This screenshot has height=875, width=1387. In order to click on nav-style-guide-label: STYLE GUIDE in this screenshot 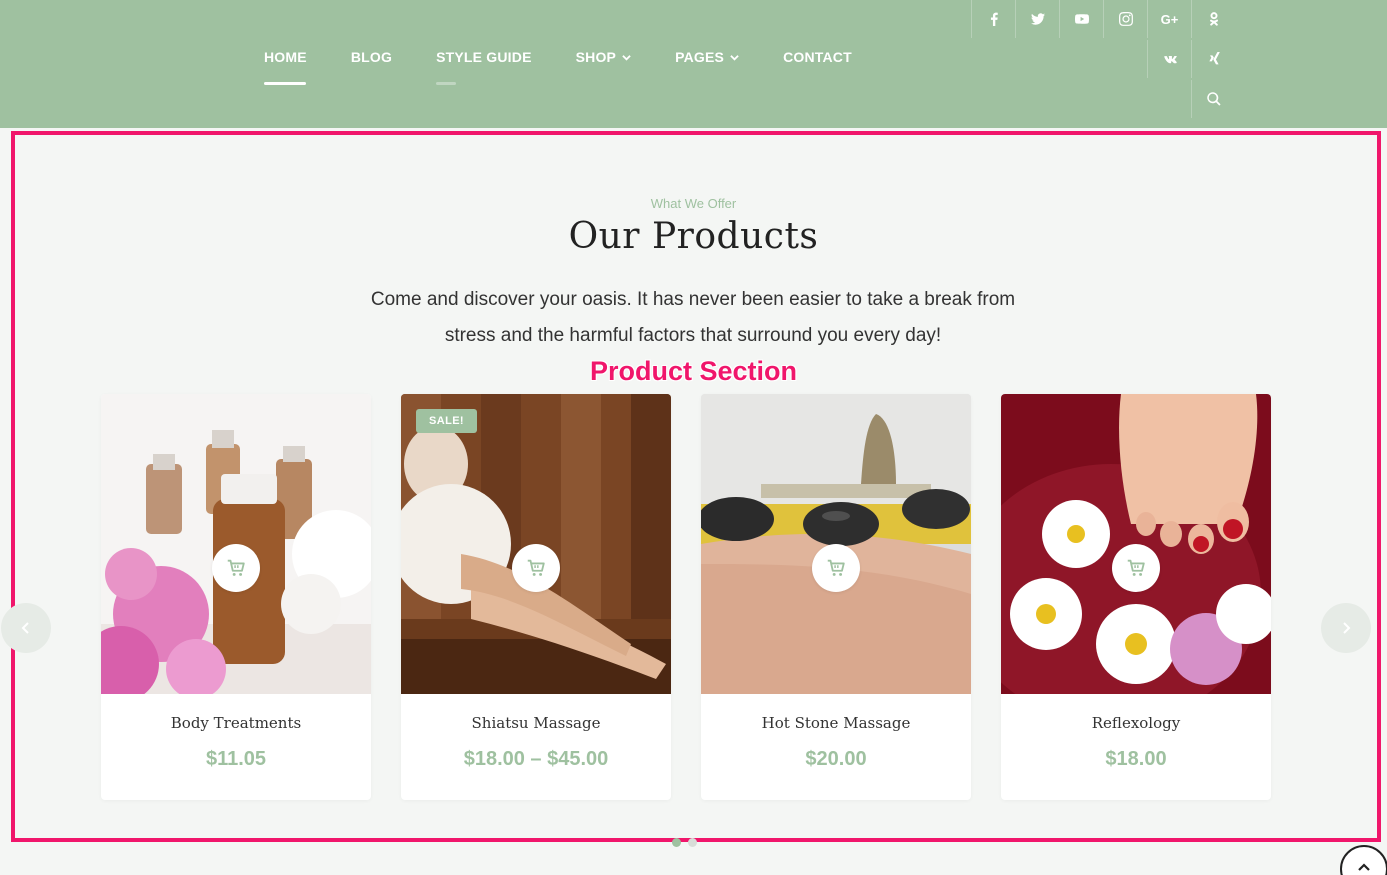, I will do `click(484, 57)`.